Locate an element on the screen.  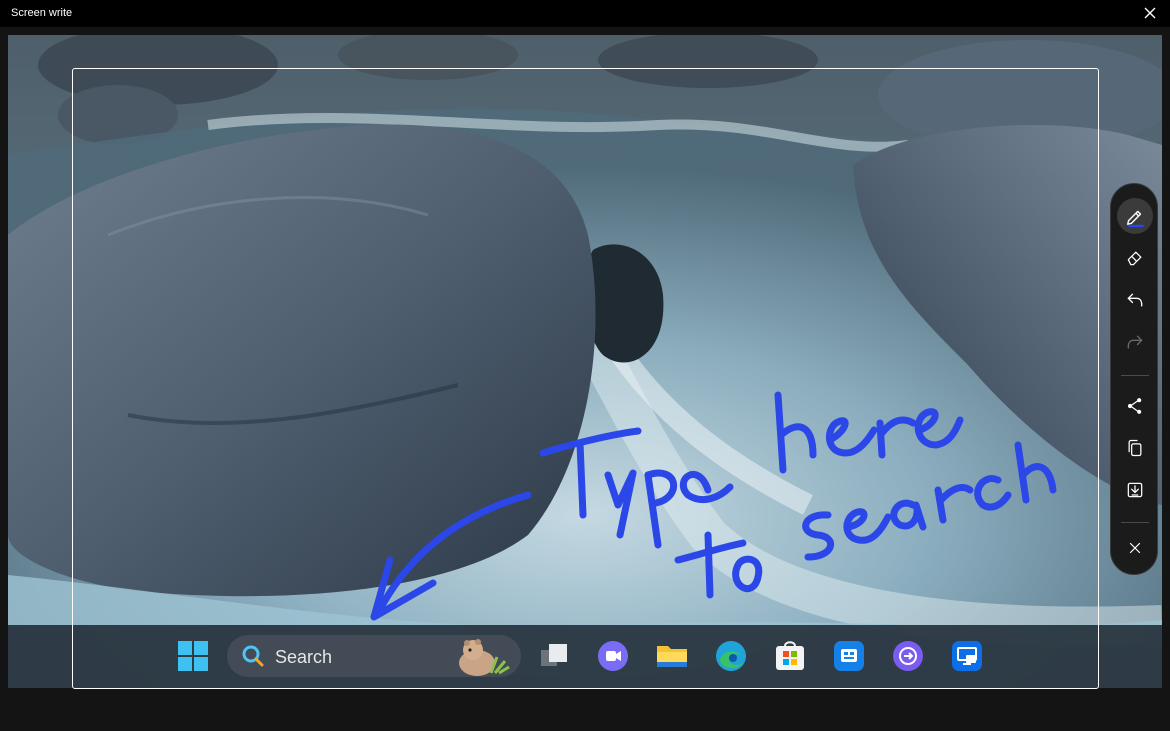
app-icon-blue is located at coordinates (849, 656).